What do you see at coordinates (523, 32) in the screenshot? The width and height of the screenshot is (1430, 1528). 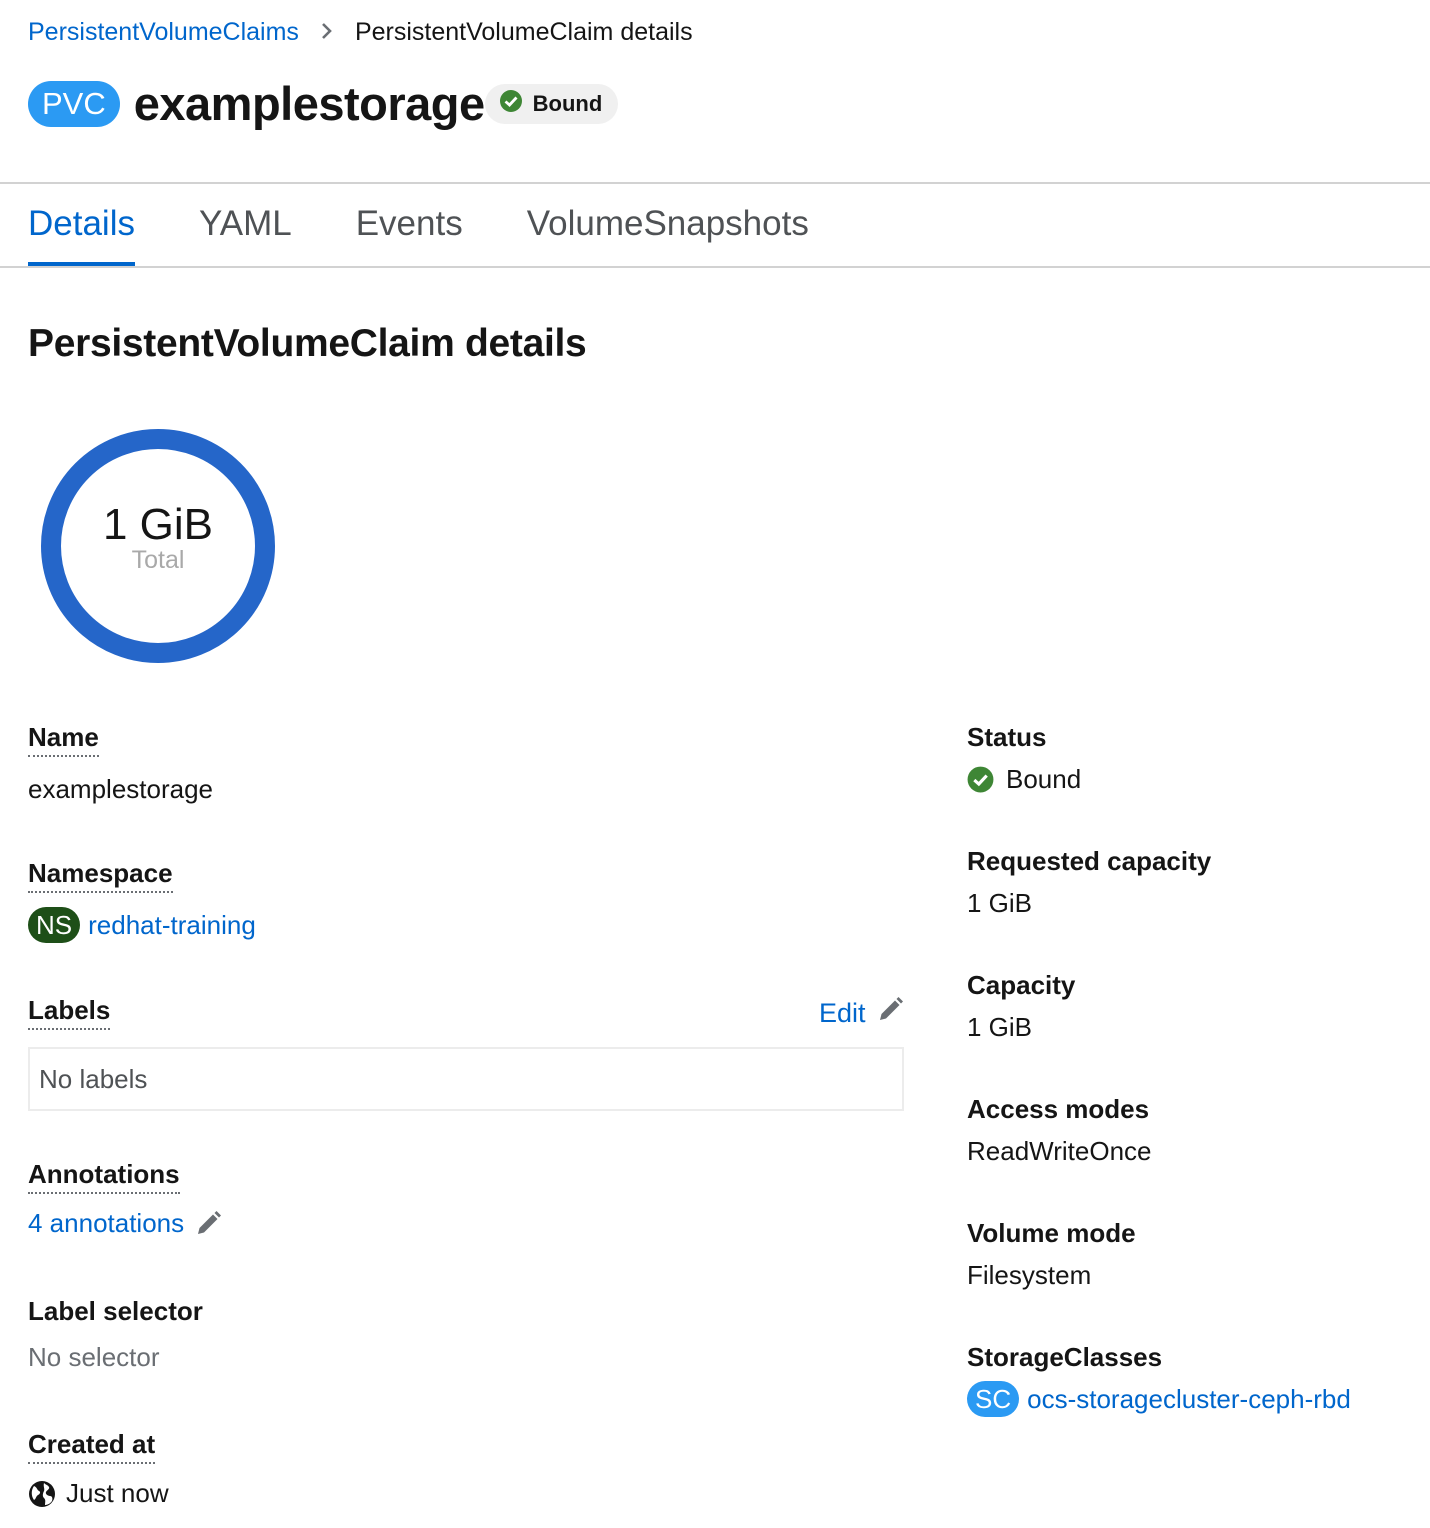 I see `breadcrumb-current: PersistentVolumeClaim details` at bounding box center [523, 32].